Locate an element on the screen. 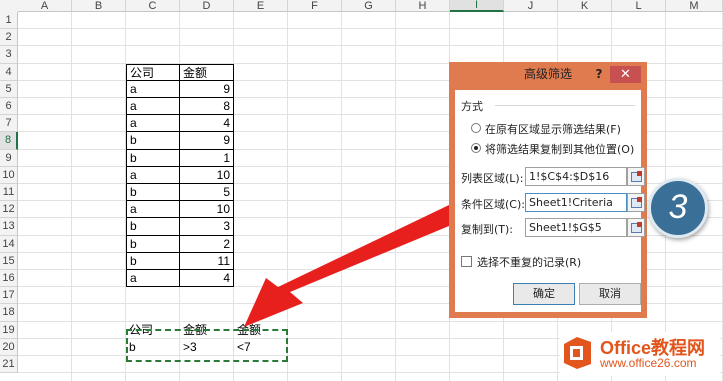 The width and height of the screenshot is (723, 381). row-header: 9 is located at coordinates (9, 158).